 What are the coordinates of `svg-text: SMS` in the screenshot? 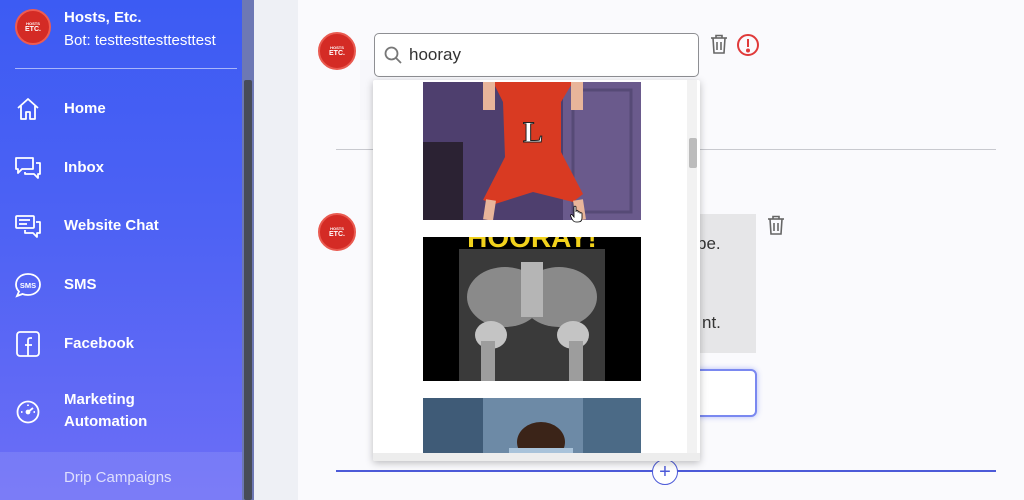 It's located at (28, 285).